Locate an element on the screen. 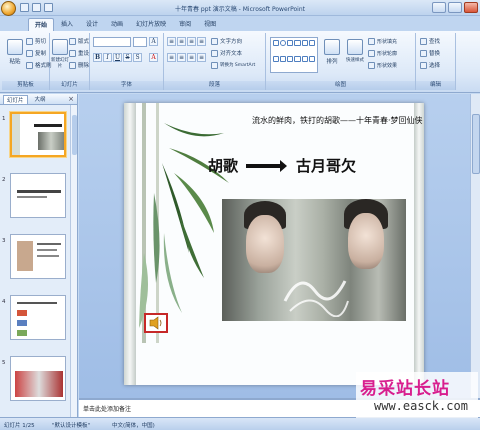 This screenshot has height=430, width=480. grow-font-icon: A is located at coordinates (153, 41).